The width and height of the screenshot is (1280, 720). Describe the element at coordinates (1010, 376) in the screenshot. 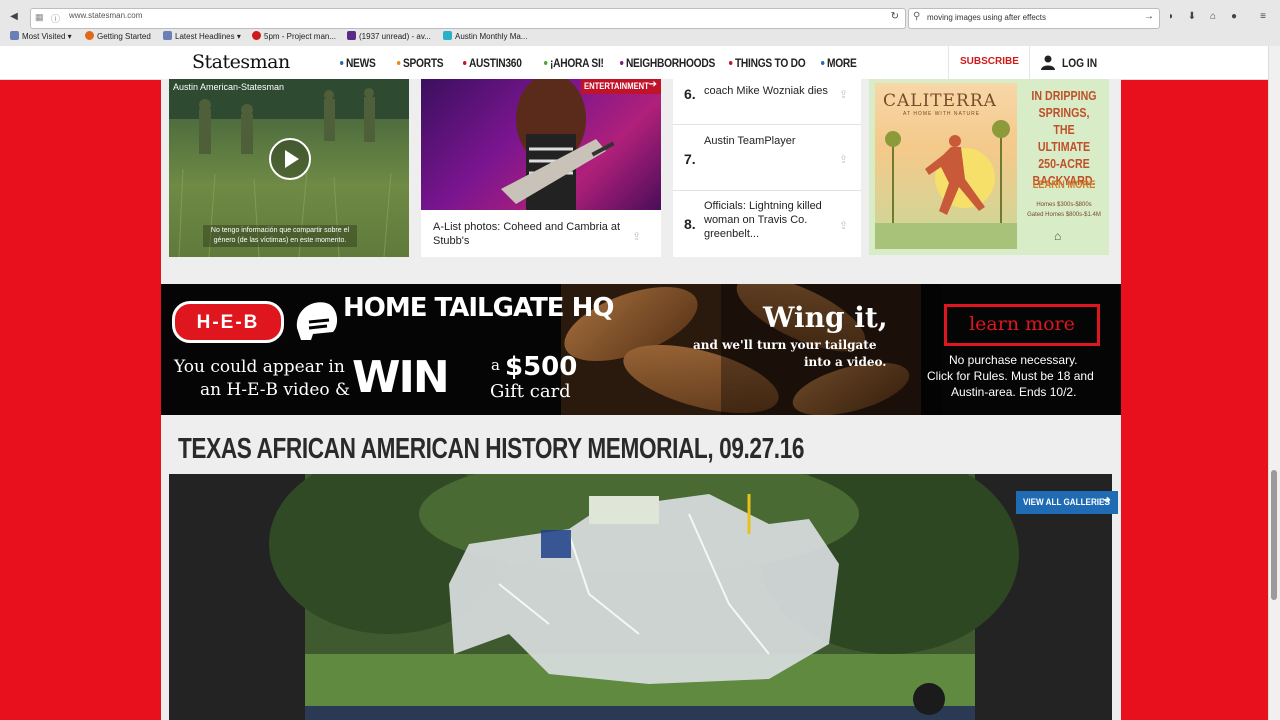

I see `heb-fine-print-2: Click for Rules. Must be 18 and` at that location.